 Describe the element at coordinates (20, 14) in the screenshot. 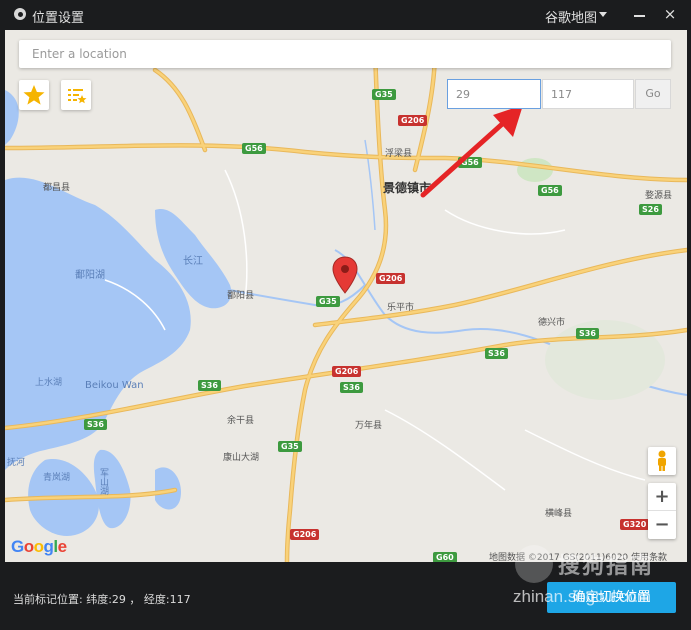

I see `location-pin-icon` at that location.